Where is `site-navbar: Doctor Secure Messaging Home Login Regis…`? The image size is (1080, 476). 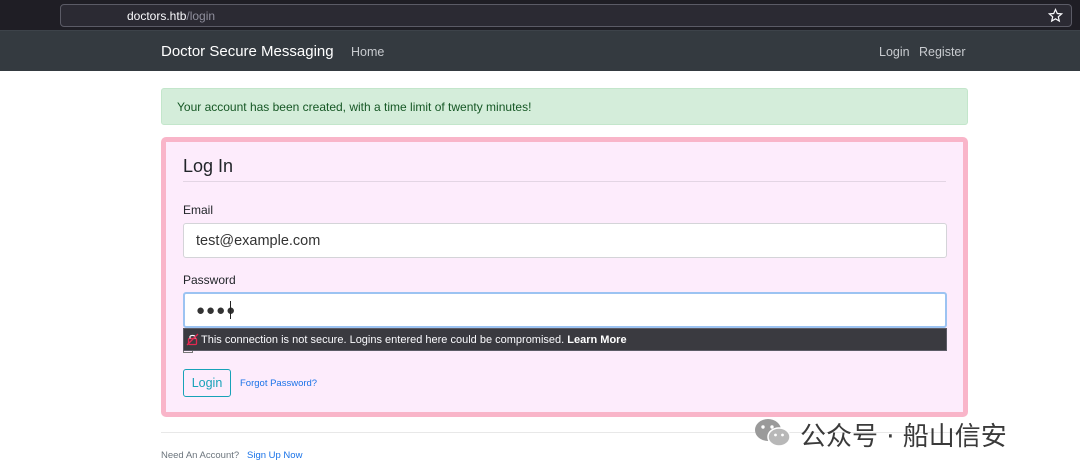
site-navbar: Doctor Secure Messaging Home Login Regis… is located at coordinates (540, 50).